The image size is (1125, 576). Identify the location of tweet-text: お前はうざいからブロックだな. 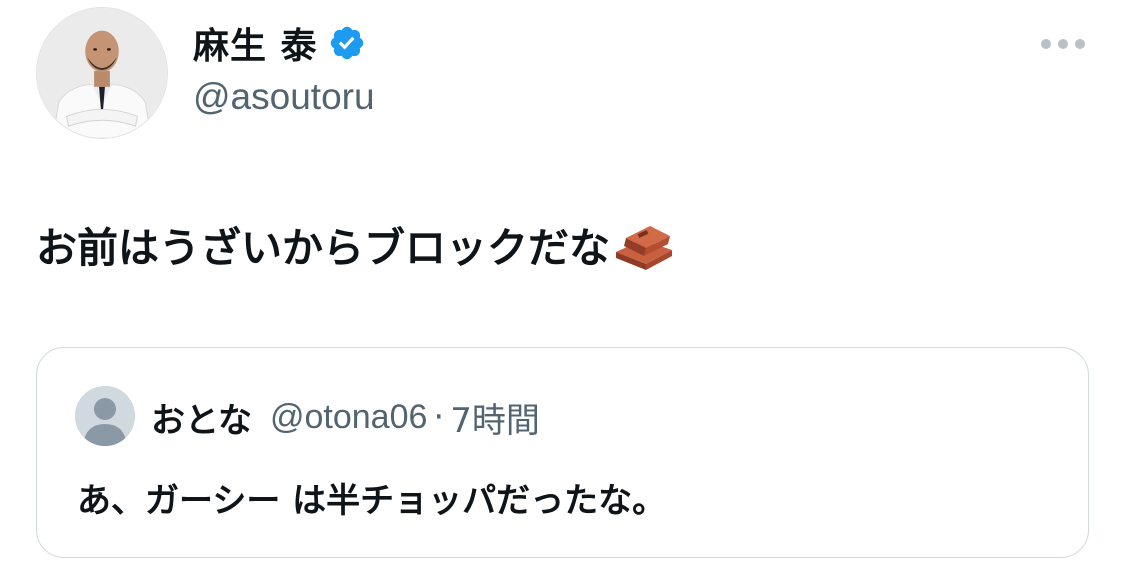
(323, 248).